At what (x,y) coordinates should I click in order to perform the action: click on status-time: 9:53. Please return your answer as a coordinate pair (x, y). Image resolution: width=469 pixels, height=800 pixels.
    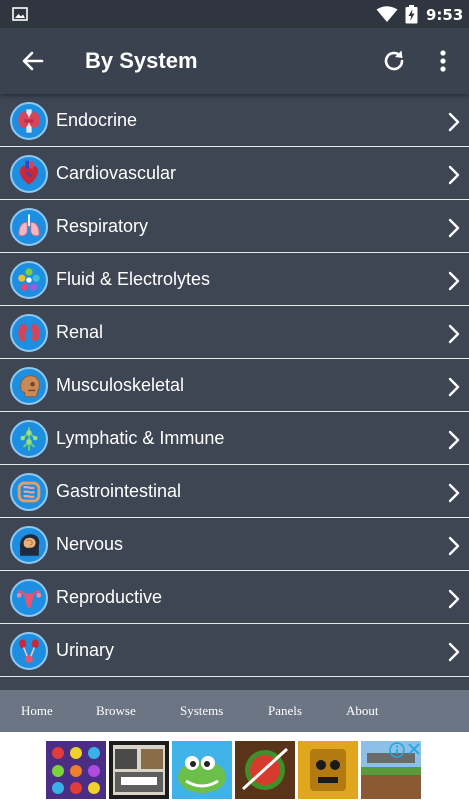
    Looking at the image, I should click on (445, 15).